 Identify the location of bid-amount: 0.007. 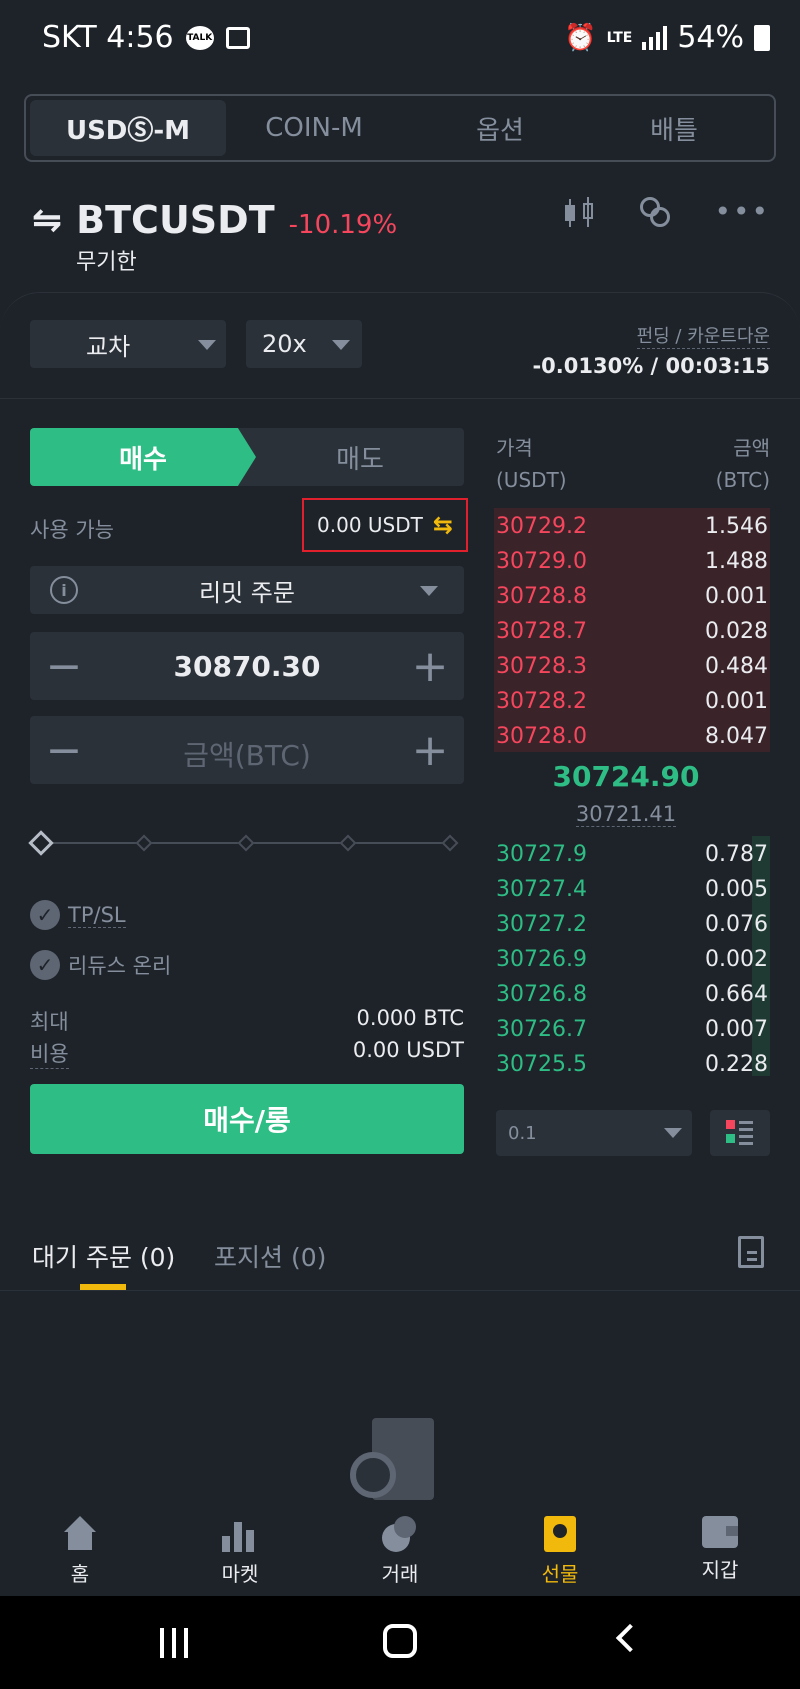
(736, 1029).